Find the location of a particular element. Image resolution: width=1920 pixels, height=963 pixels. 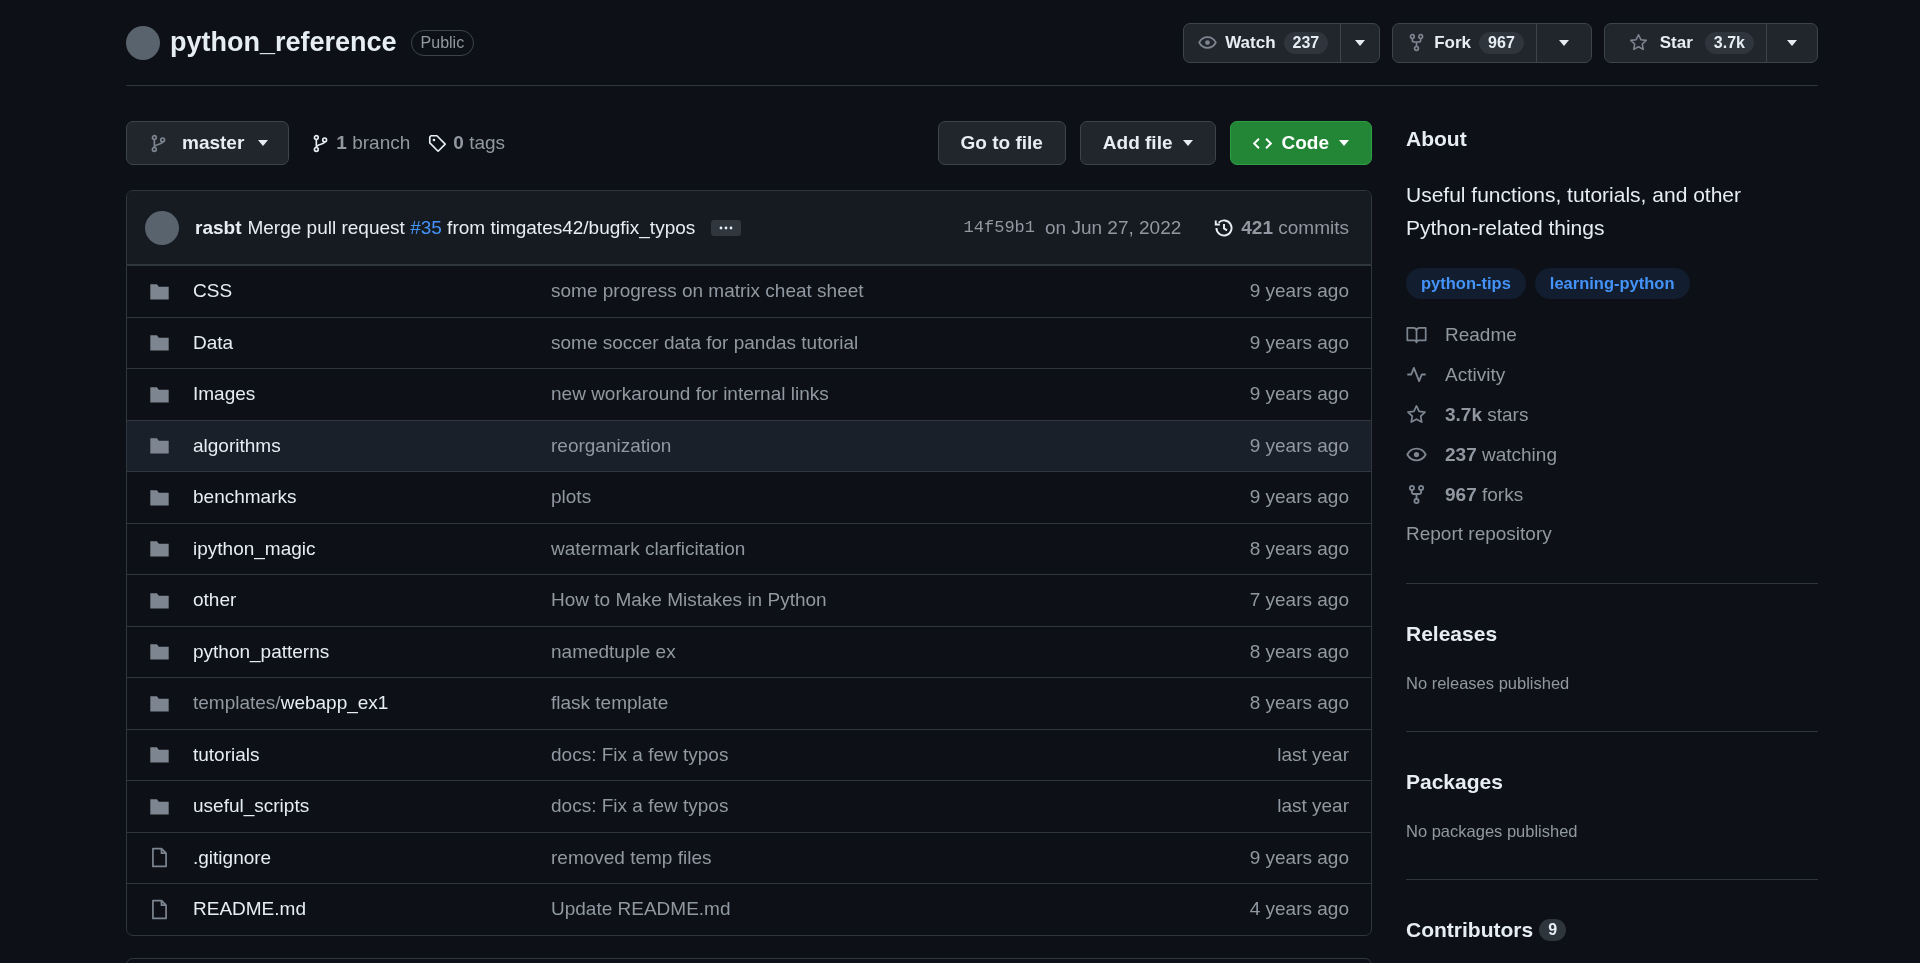

commit-hash: 14f59b1 is located at coordinates (999, 227).